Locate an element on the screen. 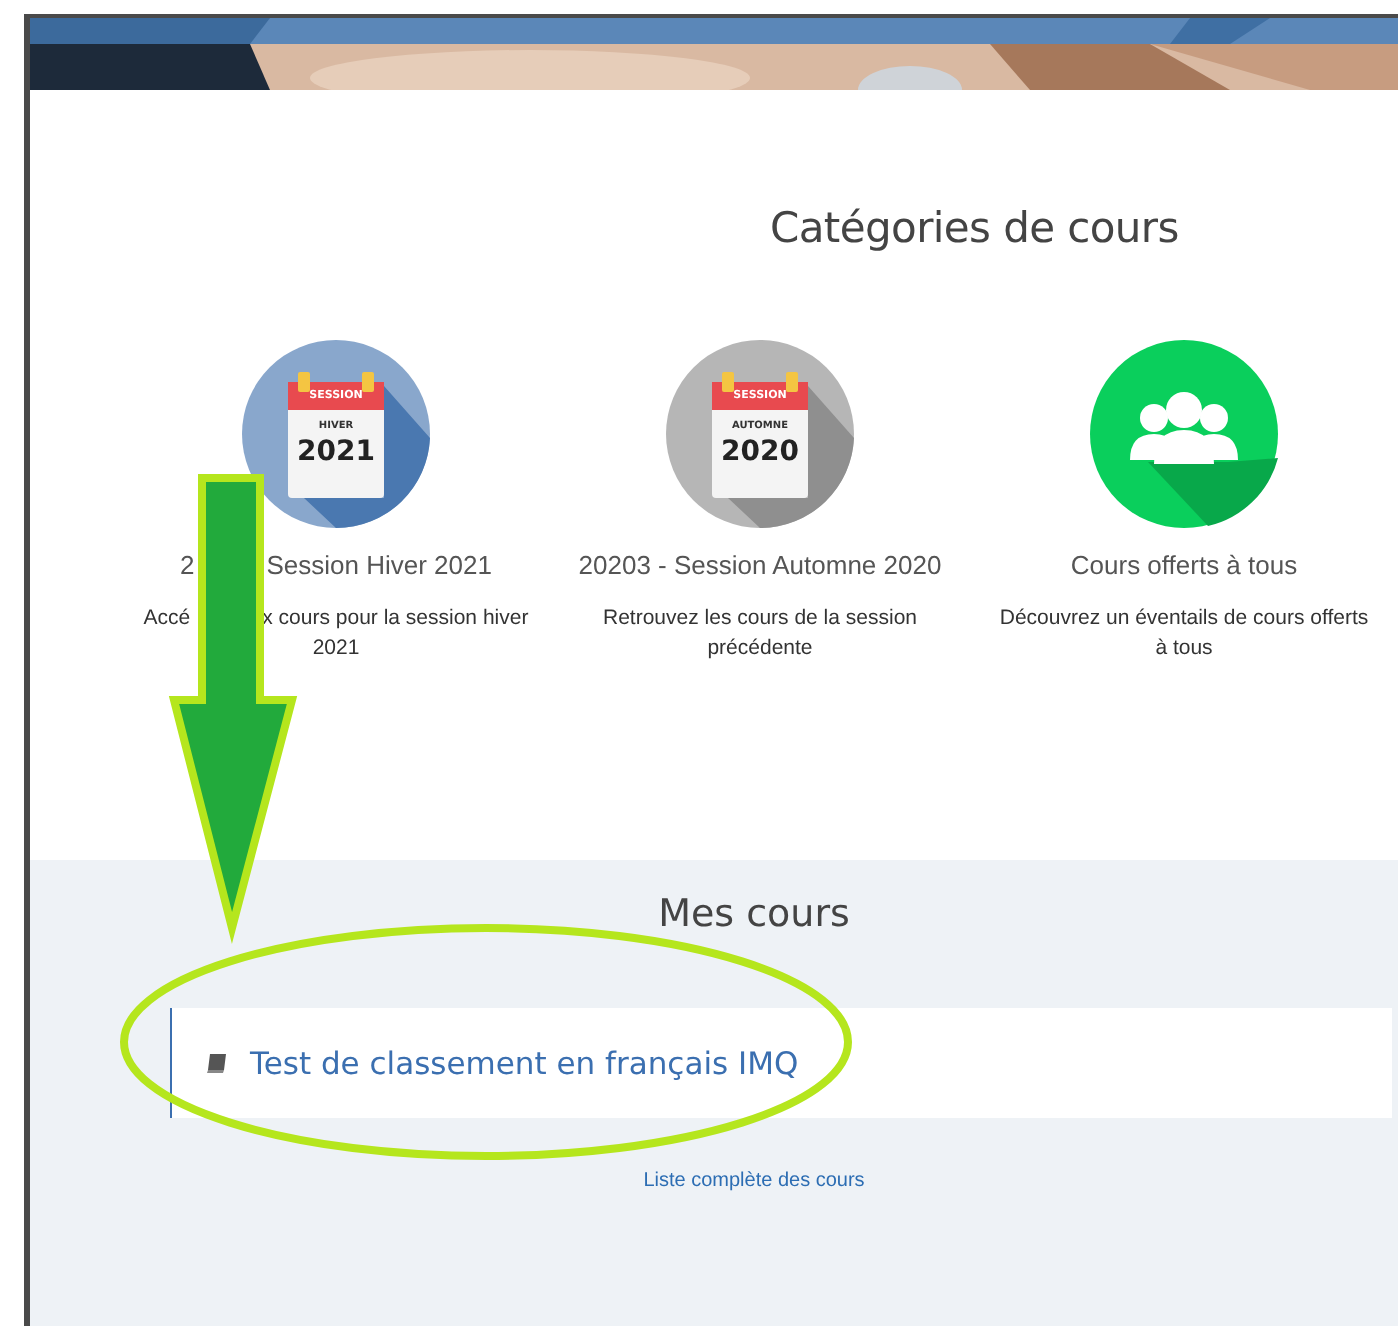 The width and height of the screenshot is (1398, 1326). category-description: précédente is located at coordinates (760, 649).